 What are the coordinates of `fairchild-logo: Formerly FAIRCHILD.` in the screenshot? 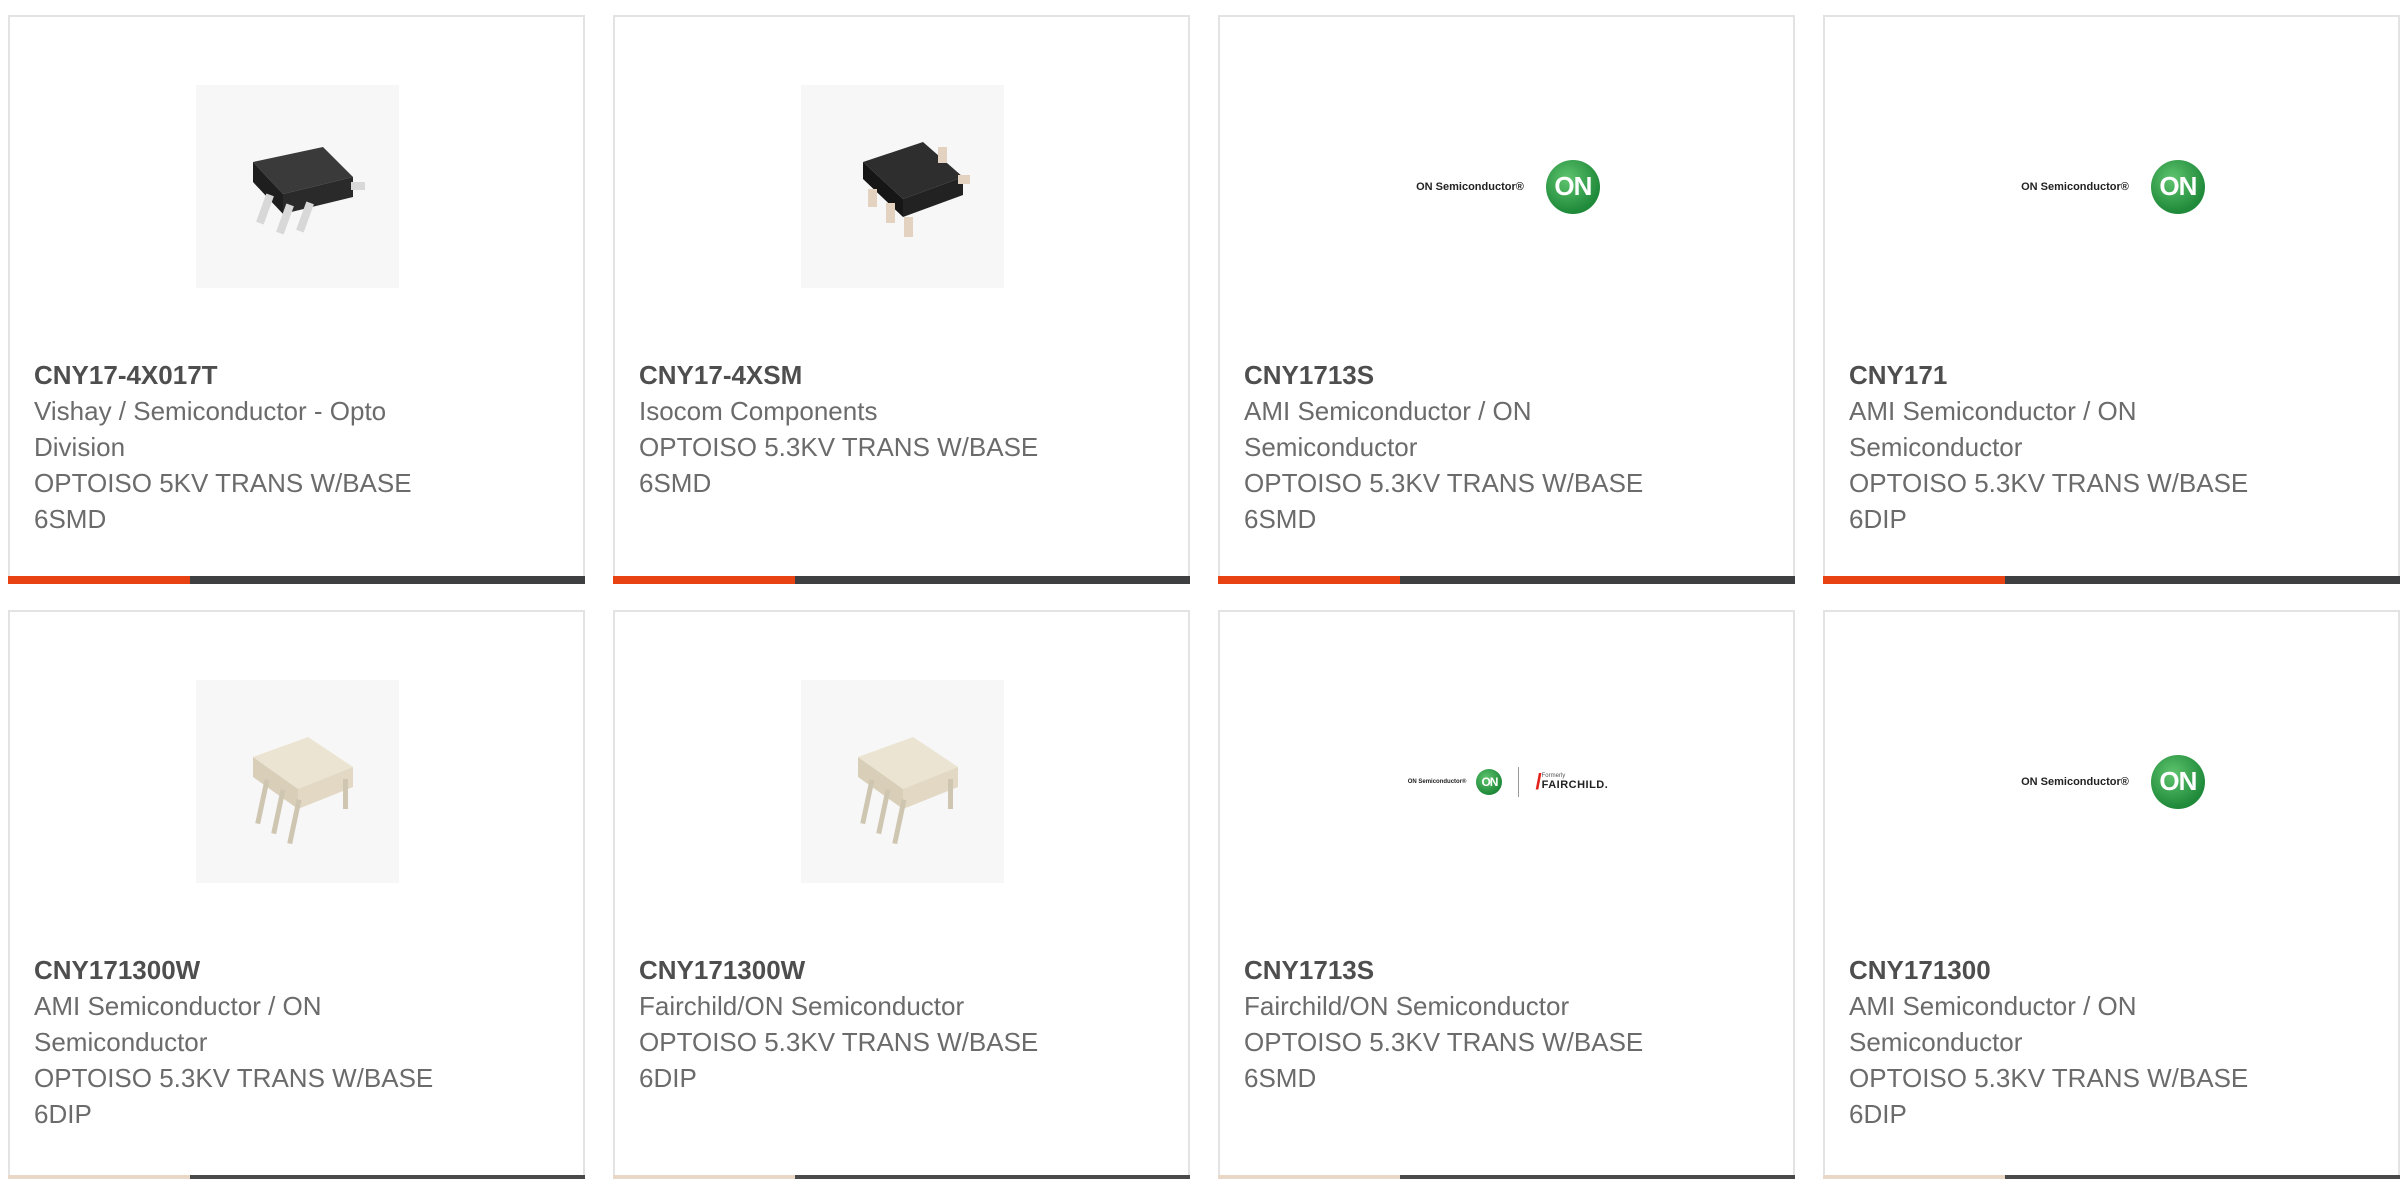 It's located at (1575, 782).